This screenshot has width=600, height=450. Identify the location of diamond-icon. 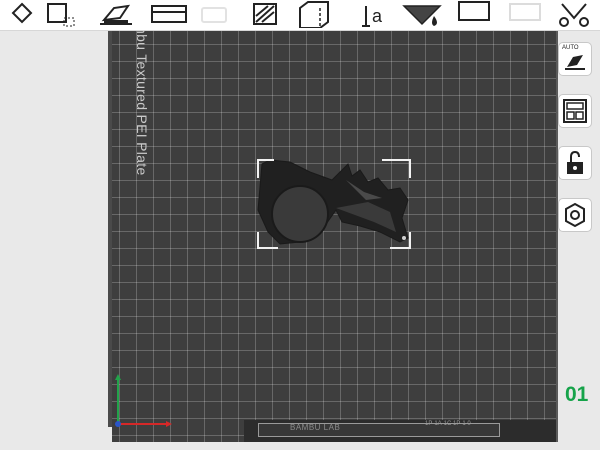
(22, 14).